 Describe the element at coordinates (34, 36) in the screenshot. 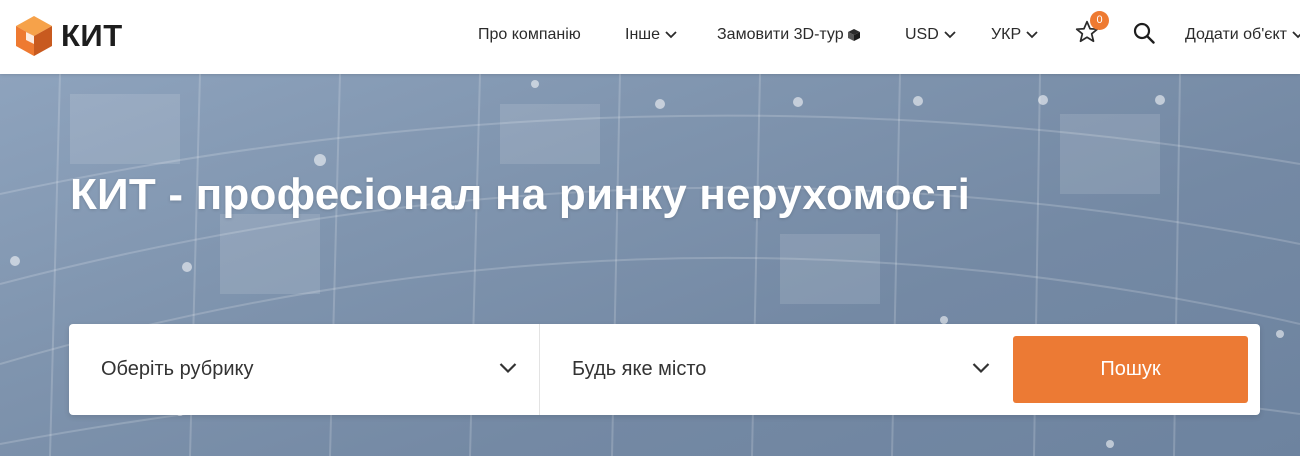

I see `cube-logo-icon` at that location.